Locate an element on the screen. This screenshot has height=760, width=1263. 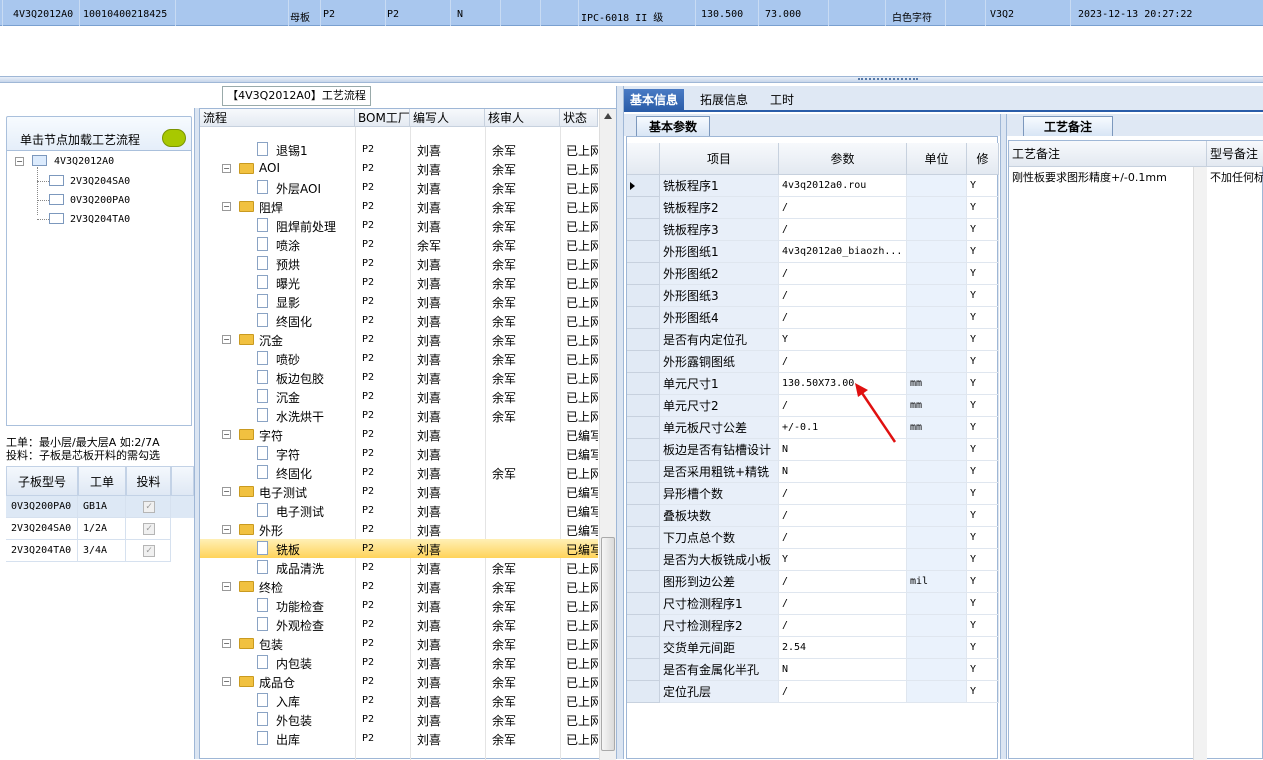
model-notes-cell: 不加任何标 is located at coordinates (1236, 177).